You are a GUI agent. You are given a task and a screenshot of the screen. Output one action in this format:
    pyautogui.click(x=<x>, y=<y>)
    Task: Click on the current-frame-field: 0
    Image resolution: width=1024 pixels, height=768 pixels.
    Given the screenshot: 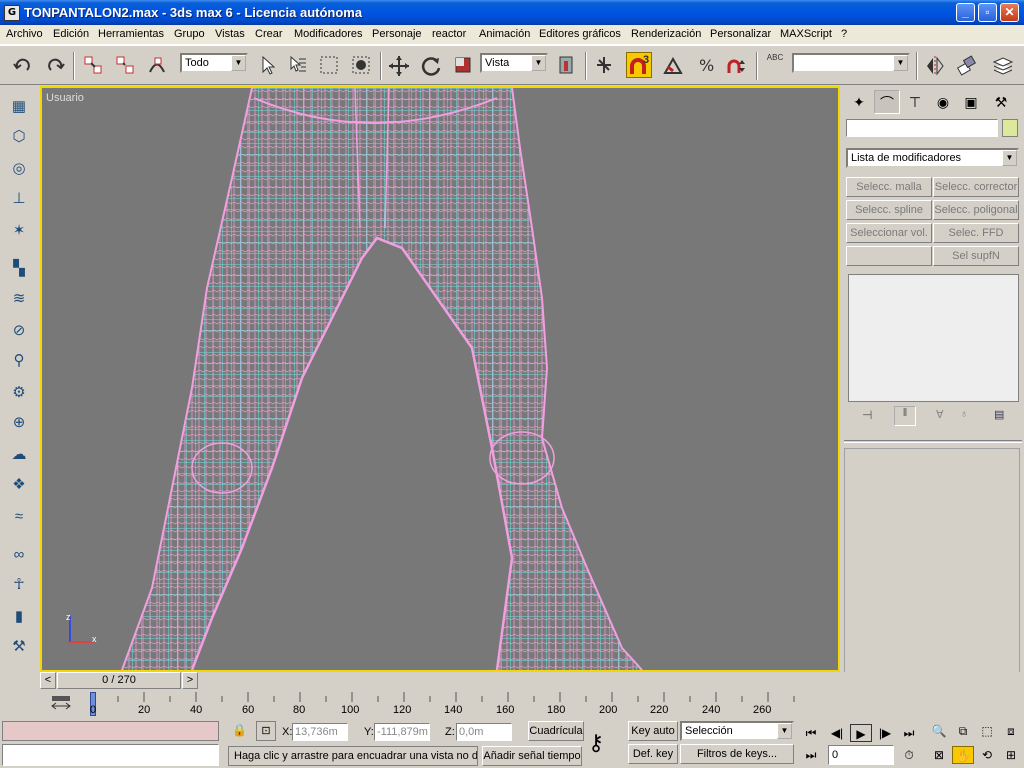 What is the action you would take?
    pyautogui.click(x=861, y=755)
    